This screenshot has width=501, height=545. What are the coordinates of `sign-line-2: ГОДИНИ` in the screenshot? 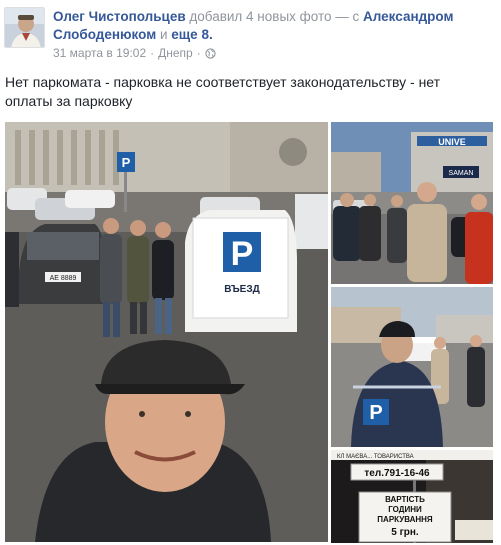 It's located at (405, 509).